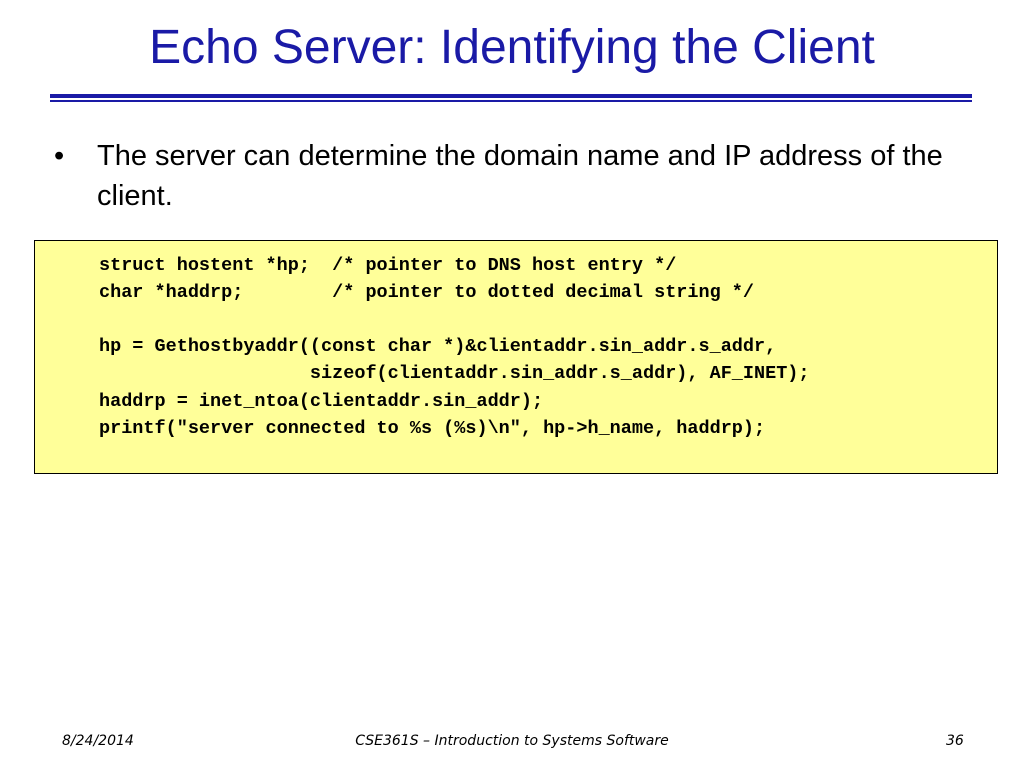 The height and width of the screenshot is (768, 1024). Describe the element at coordinates (511, 101) in the screenshot. I see `title-divider-thin-line` at that location.